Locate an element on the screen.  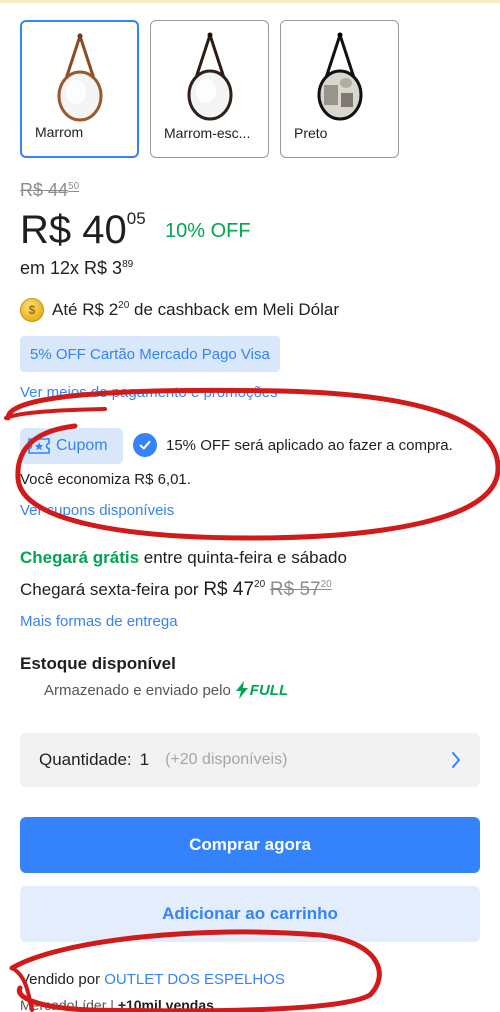
variant-label: Marrom is located at coordinates (59, 132).